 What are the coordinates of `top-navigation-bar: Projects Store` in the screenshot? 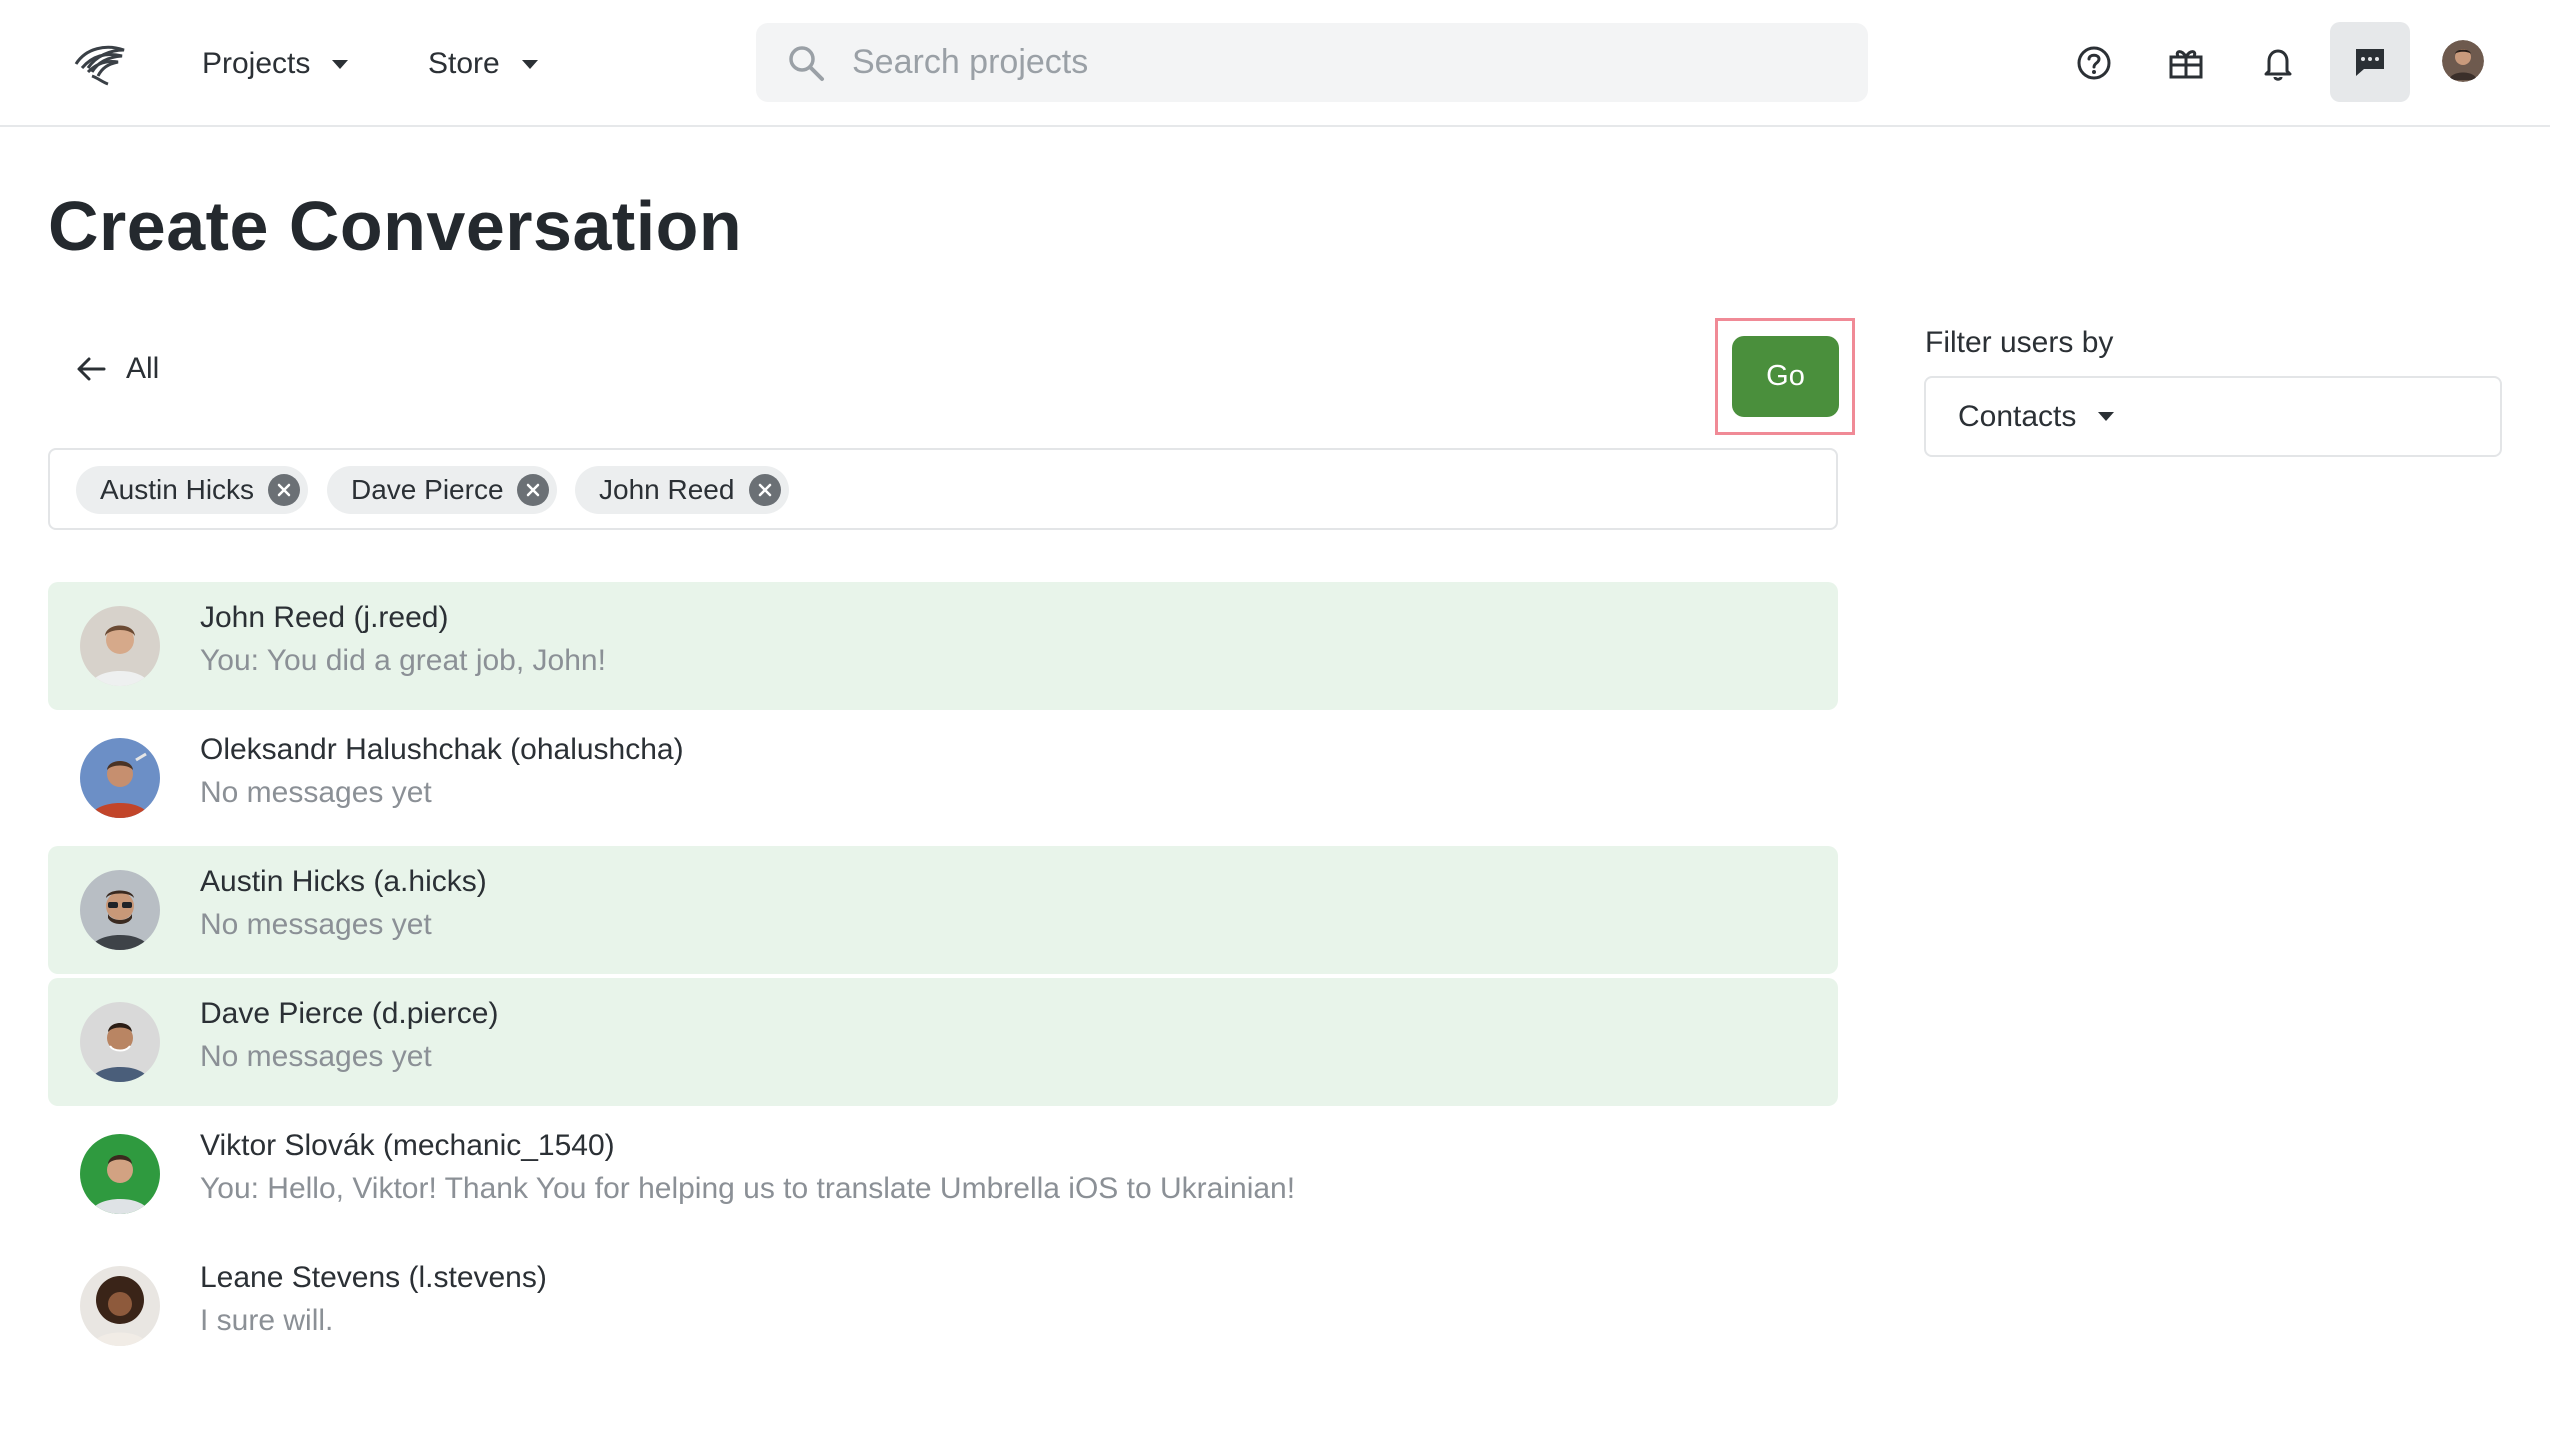 It's located at (1275, 63).